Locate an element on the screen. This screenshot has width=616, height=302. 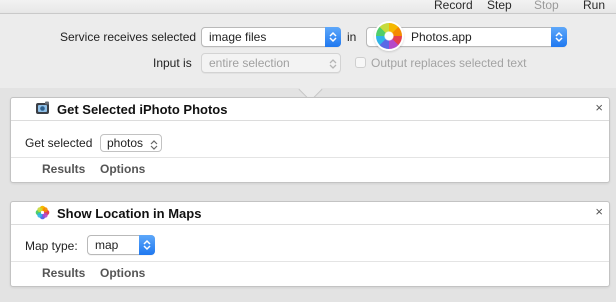
stop-button: Stop is located at coordinates (546, 6).